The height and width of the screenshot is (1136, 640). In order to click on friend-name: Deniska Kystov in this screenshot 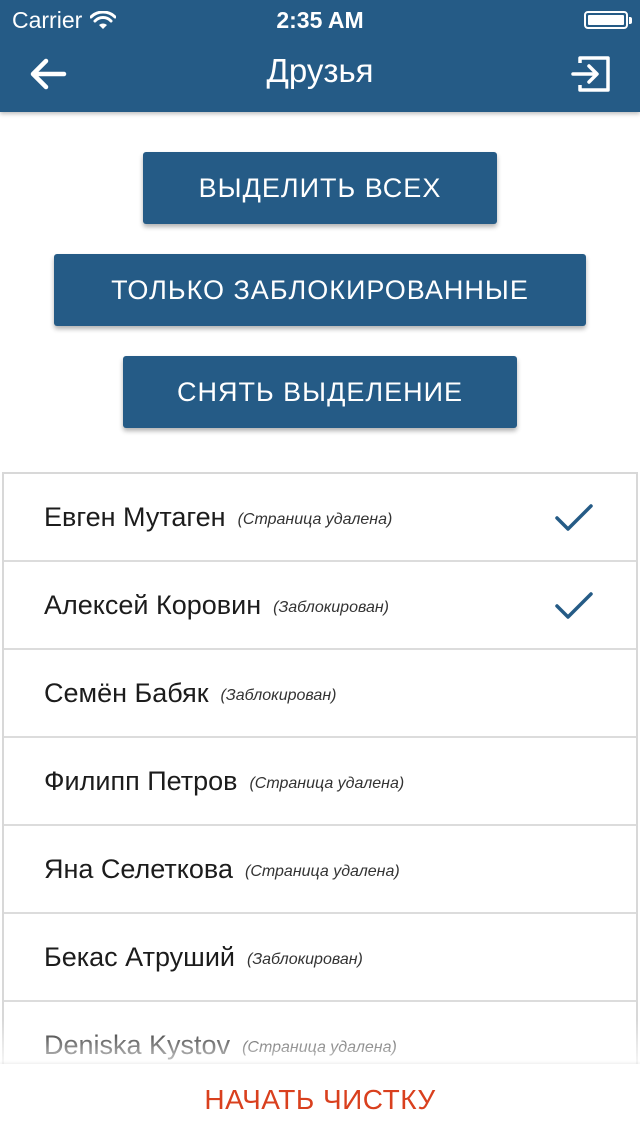, I will do `click(137, 1044)`.